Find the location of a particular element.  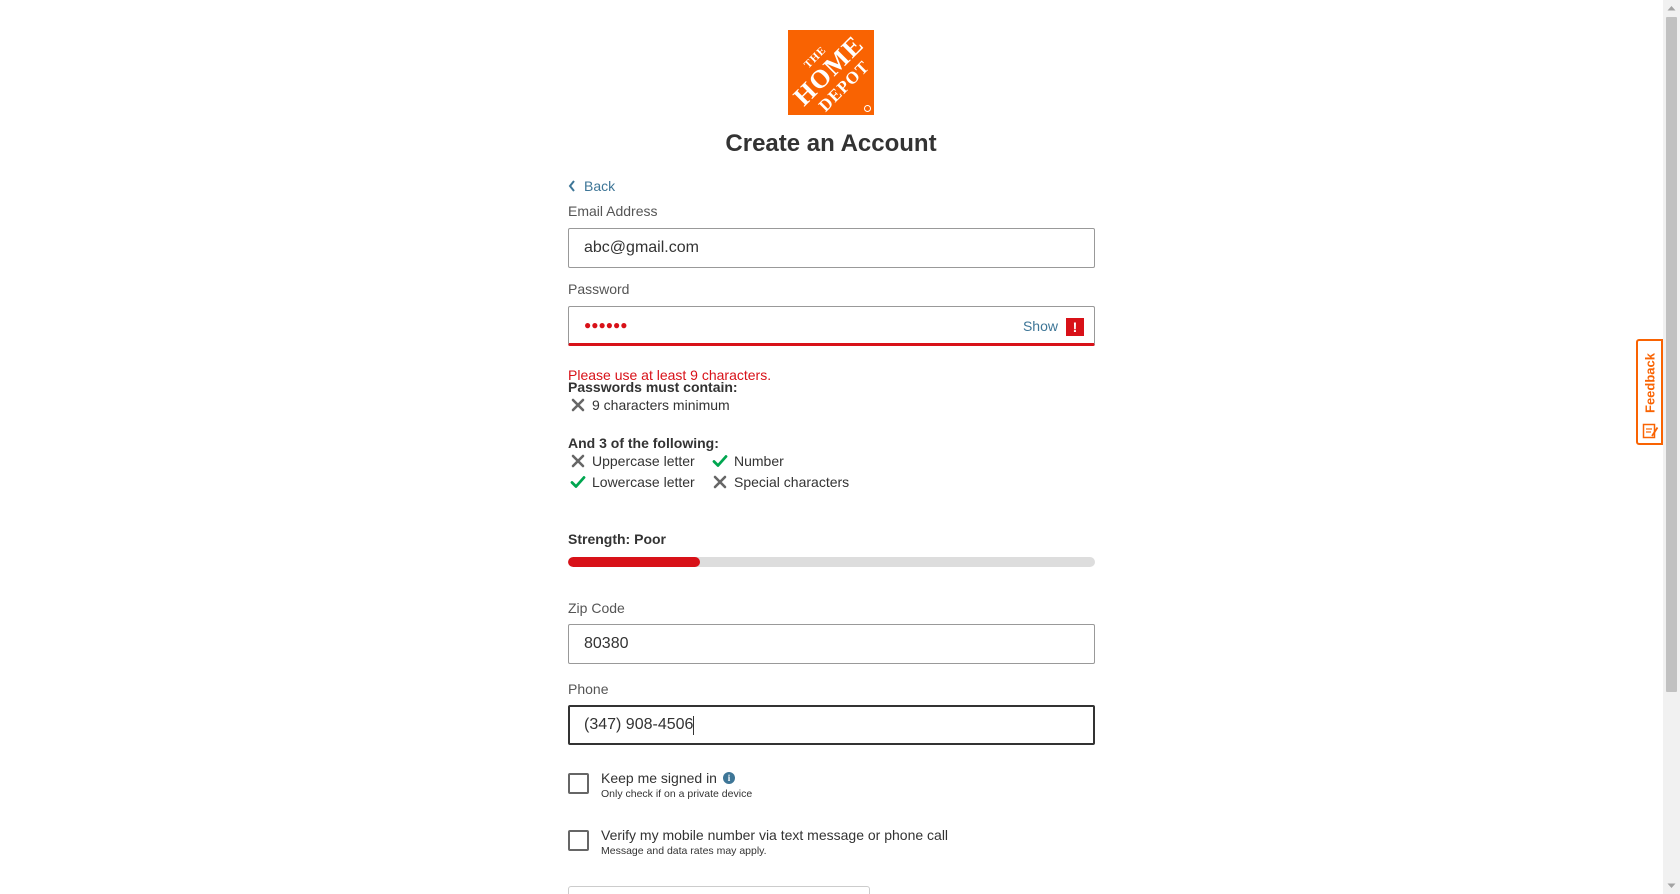

rule-item: 9 characters minimum is located at coordinates (650, 405).